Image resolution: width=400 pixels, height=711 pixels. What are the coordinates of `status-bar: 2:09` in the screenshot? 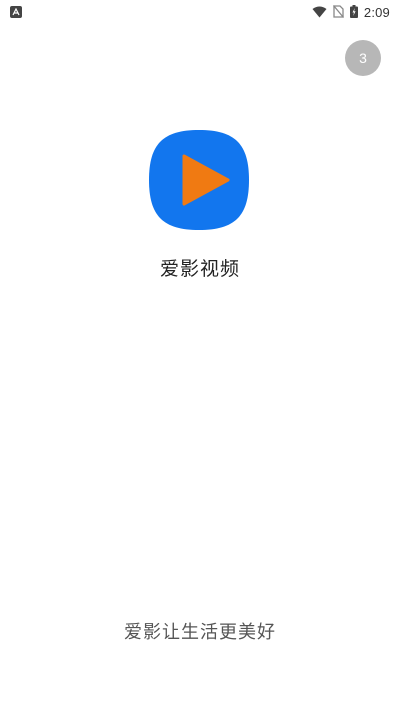 It's located at (200, 12).